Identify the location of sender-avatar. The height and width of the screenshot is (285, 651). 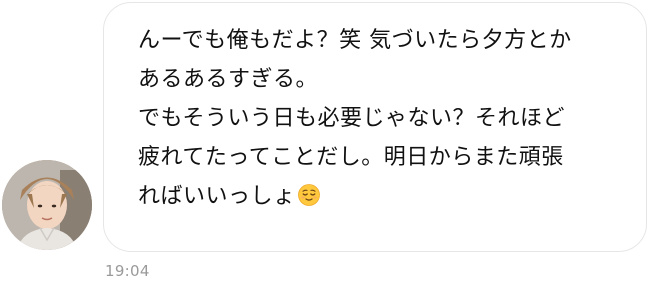
(47, 205).